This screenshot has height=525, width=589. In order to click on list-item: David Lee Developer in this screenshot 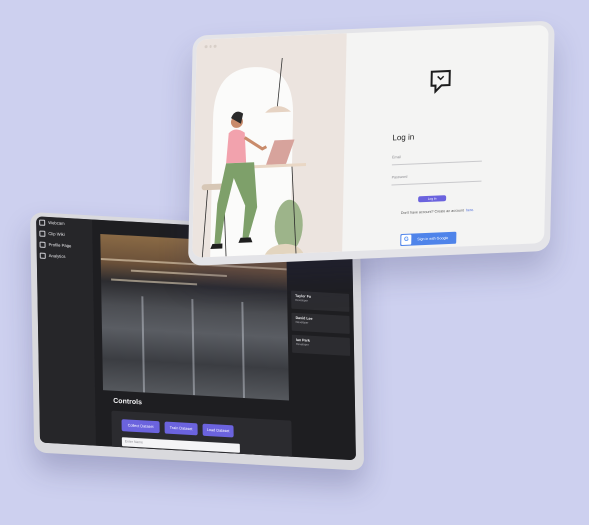, I will do `click(320, 323)`.